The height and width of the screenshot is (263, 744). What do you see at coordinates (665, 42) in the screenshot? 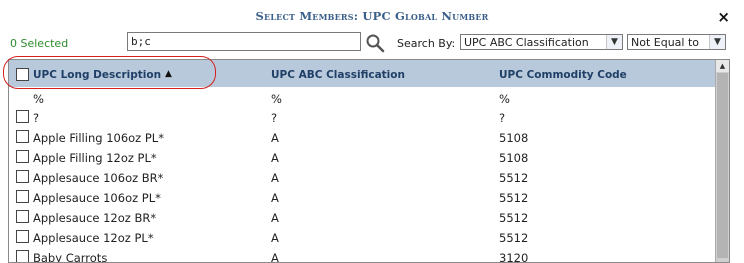
I see `operator-value: Not Equal to` at bounding box center [665, 42].